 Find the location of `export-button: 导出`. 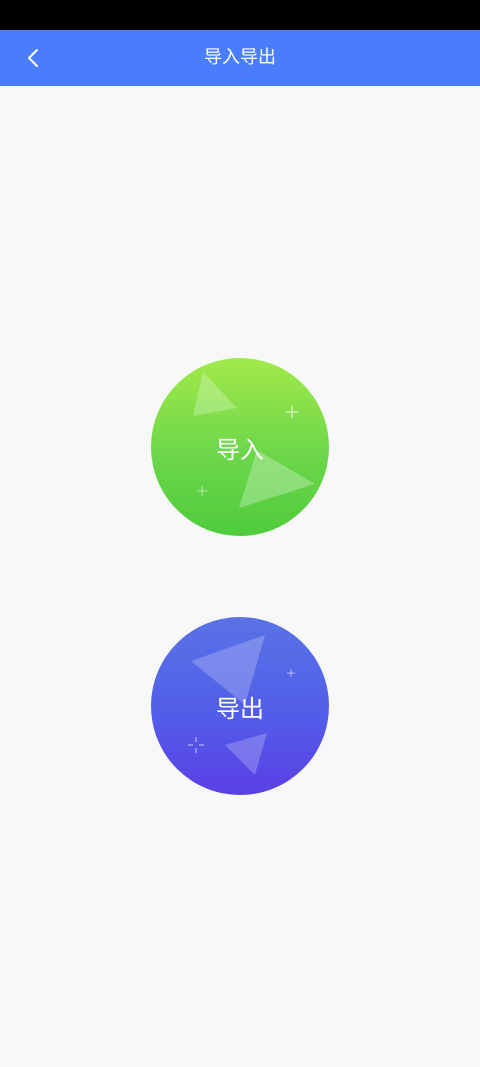

export-button: 导出 is located at coordinates (240, 706).